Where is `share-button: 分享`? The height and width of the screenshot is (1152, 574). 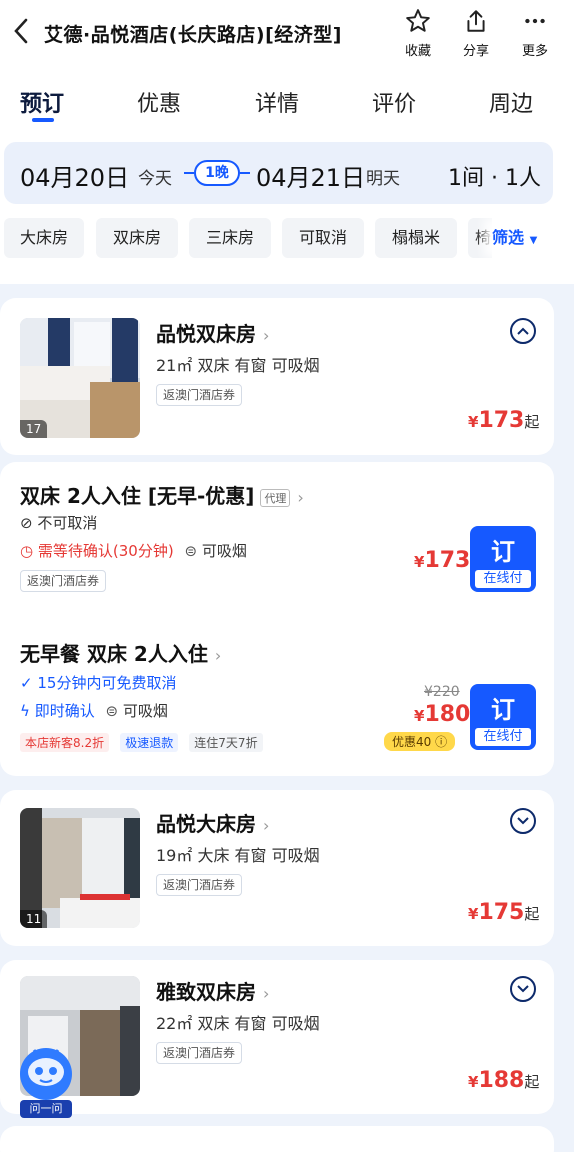
share-button: 分享 is located at coordinates (476, 33).